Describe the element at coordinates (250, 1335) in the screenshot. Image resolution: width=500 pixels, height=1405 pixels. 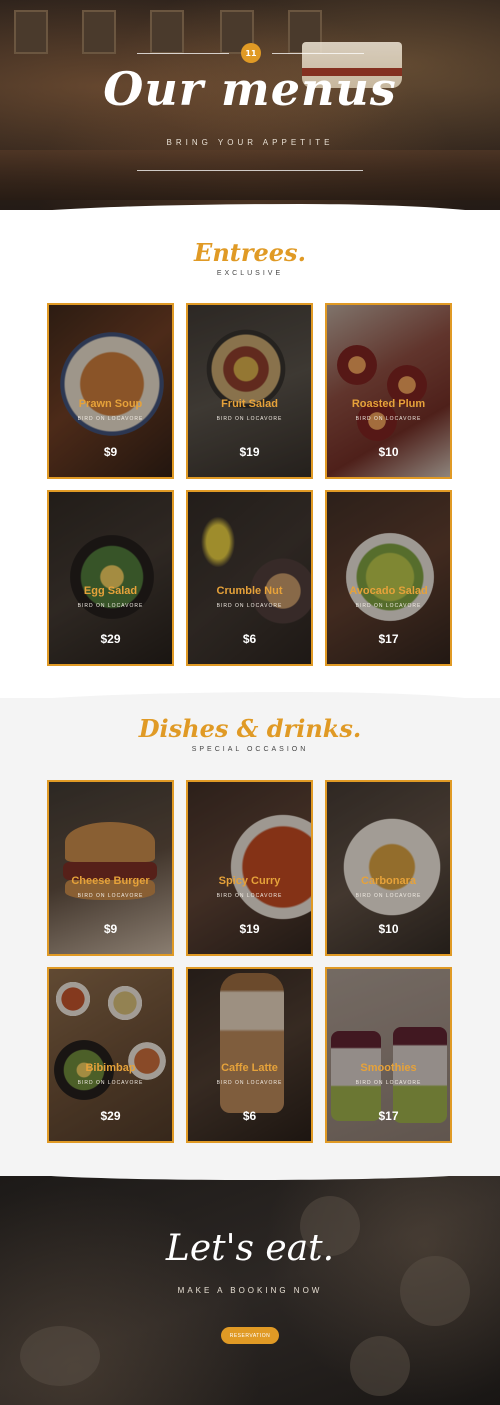
I see `reservation-button: RESERVATION` at that location.